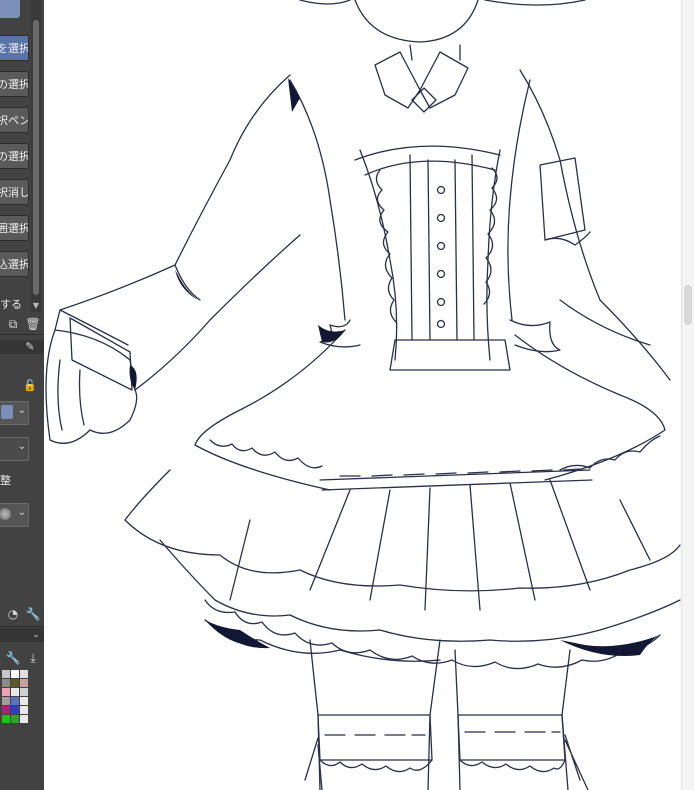  Describe the element at coordinates (22, 334) in the screenshot. I see `panel-divider` at that location.